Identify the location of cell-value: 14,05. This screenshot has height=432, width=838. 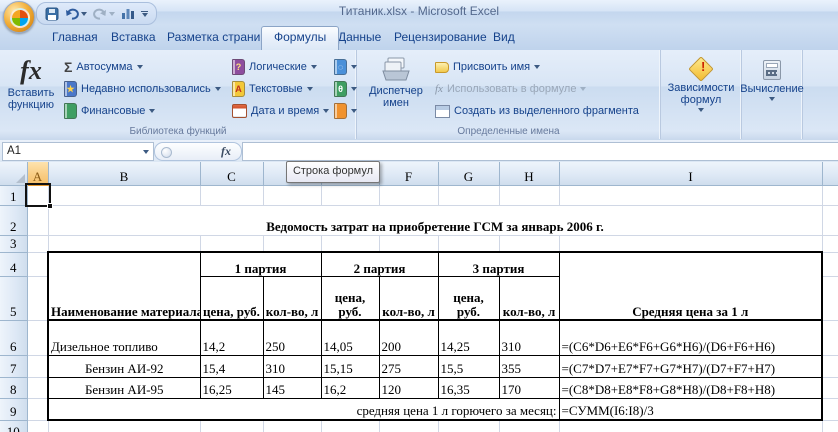
(350, 337).